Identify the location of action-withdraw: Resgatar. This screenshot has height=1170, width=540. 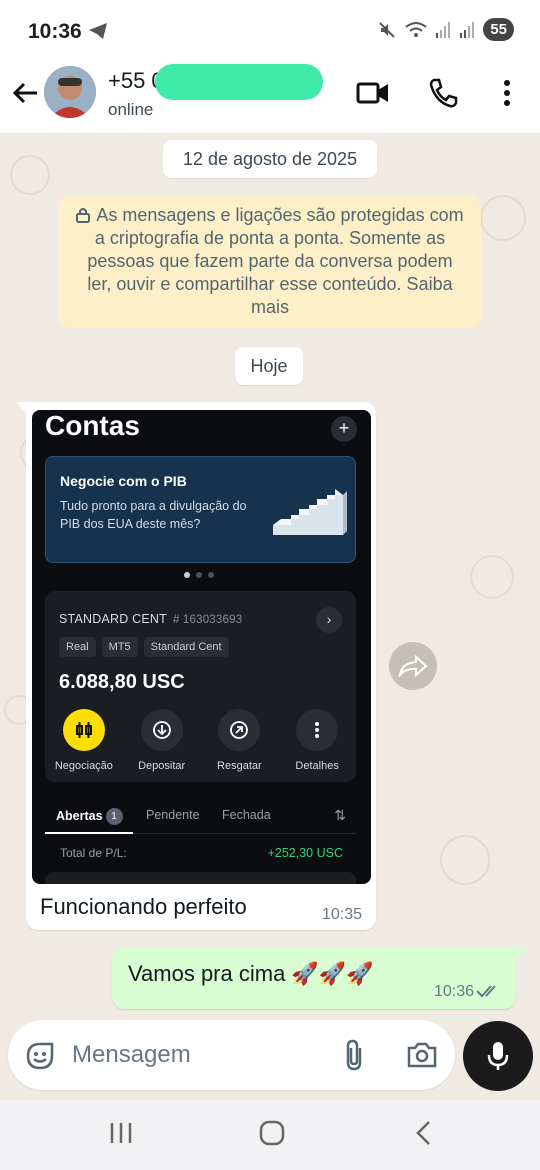
(239, 740).